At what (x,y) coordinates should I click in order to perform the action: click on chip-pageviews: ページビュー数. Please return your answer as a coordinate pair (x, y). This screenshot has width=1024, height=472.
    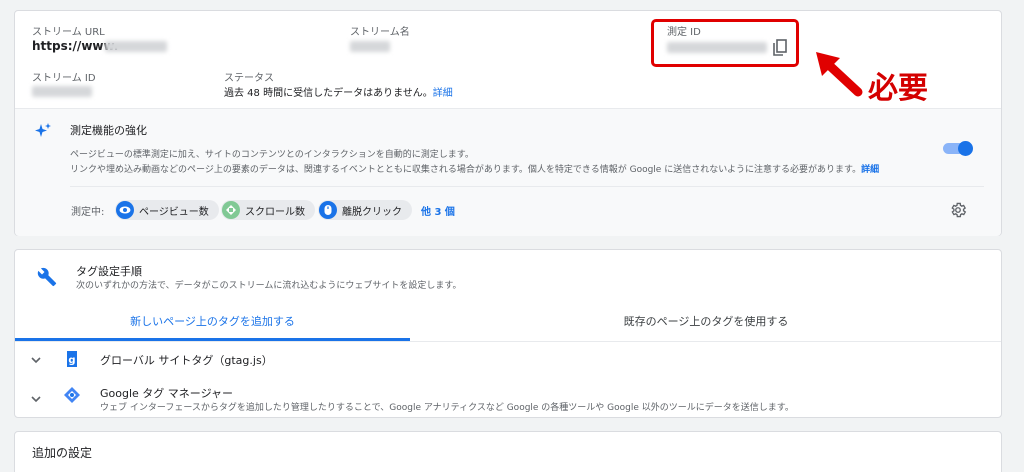
    Looking at the image, I should click on (167, 210).